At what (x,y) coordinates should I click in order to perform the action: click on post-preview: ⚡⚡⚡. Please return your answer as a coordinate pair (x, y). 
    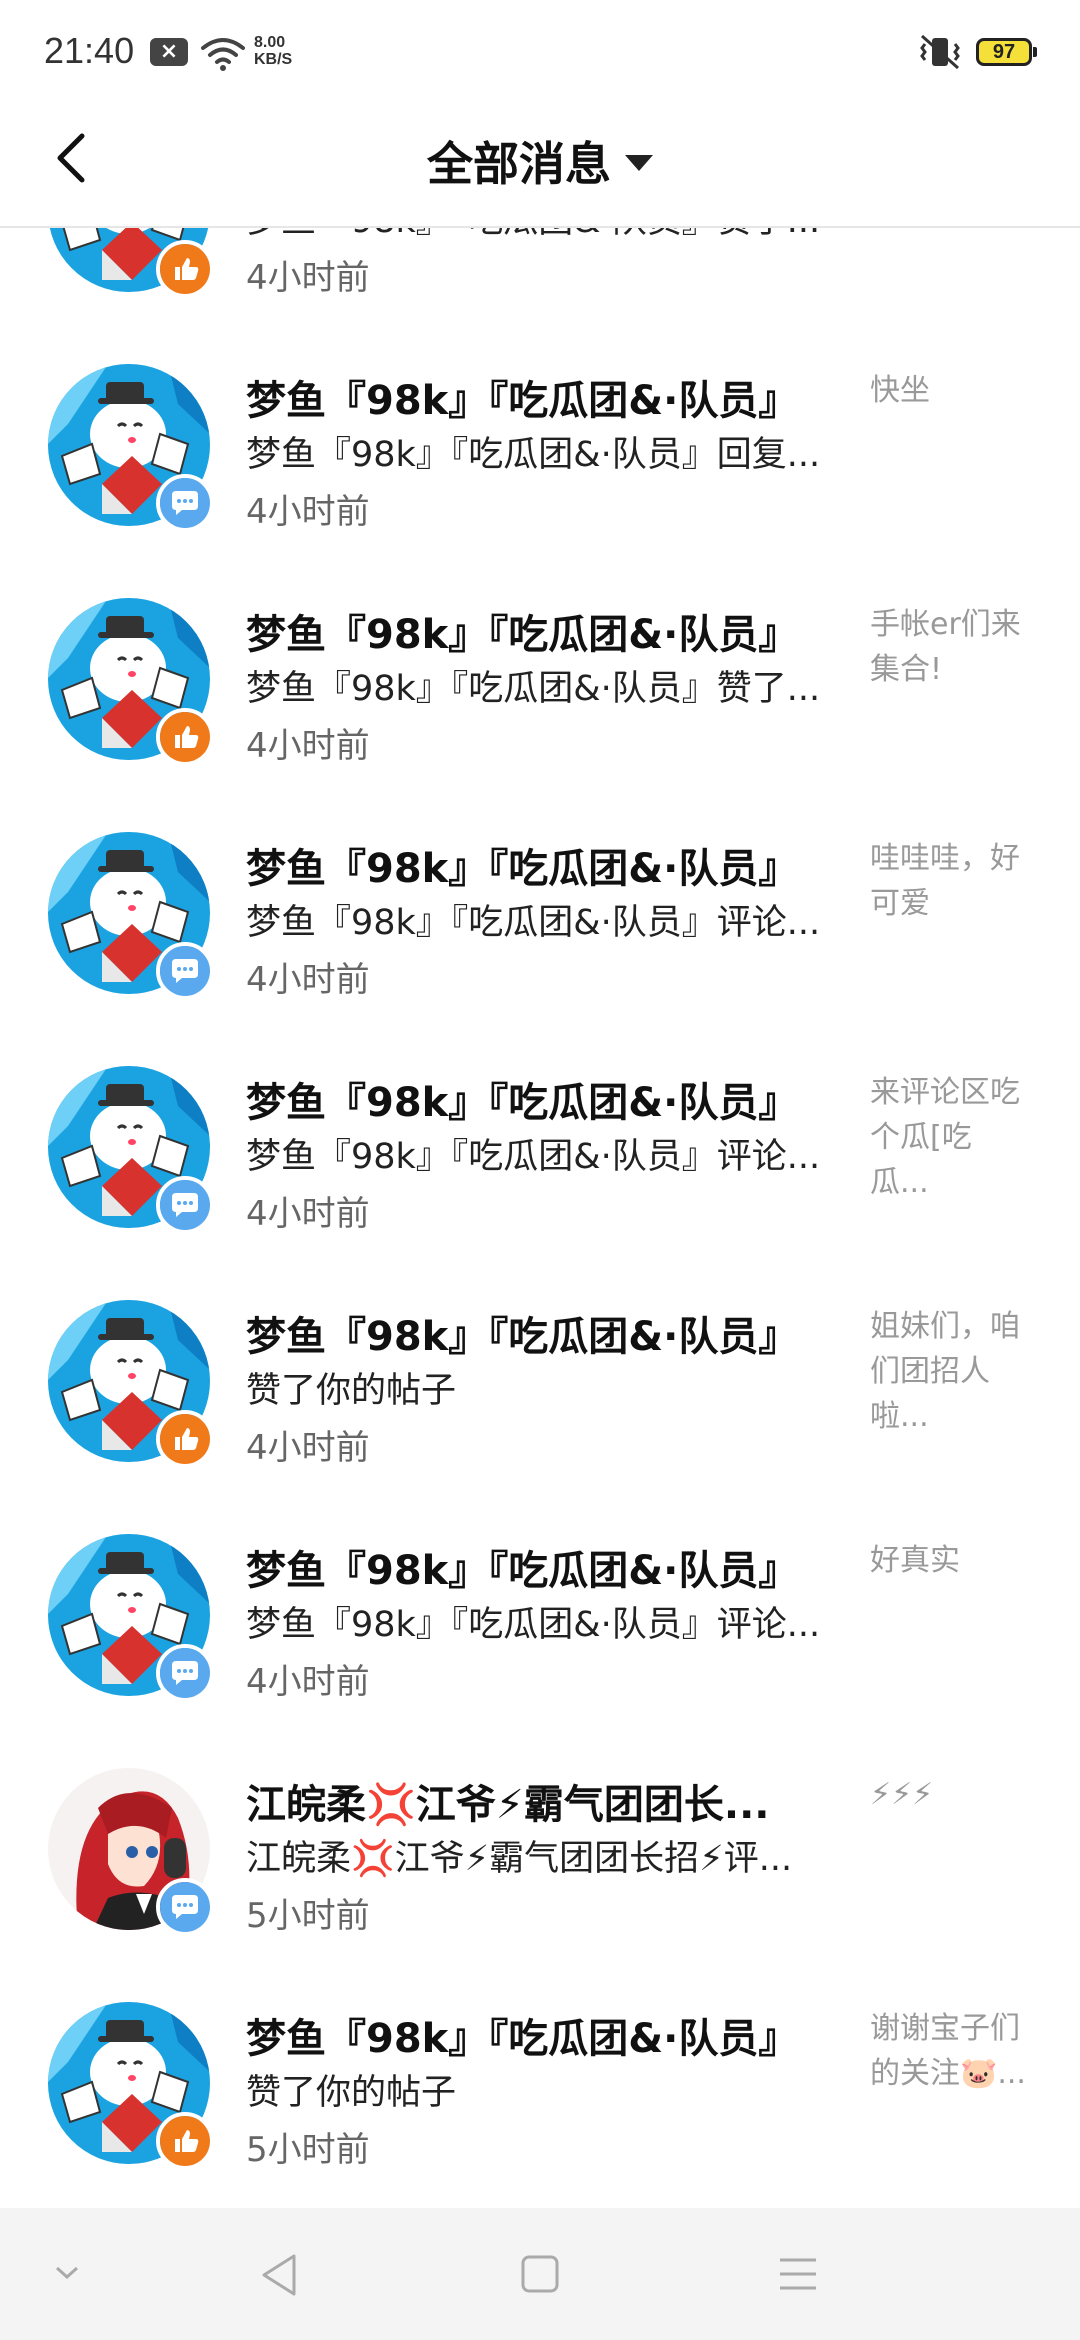
    Looking at the image, I should click on (902, 1794).